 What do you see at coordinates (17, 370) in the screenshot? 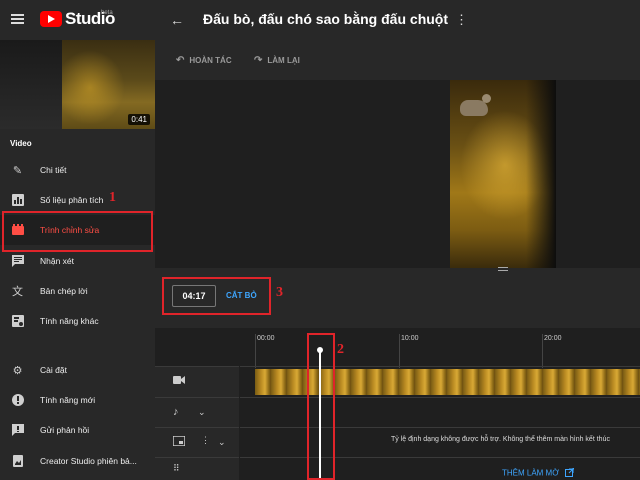
I see `settings-icon: ⚙` at bounding box center [17, 370].